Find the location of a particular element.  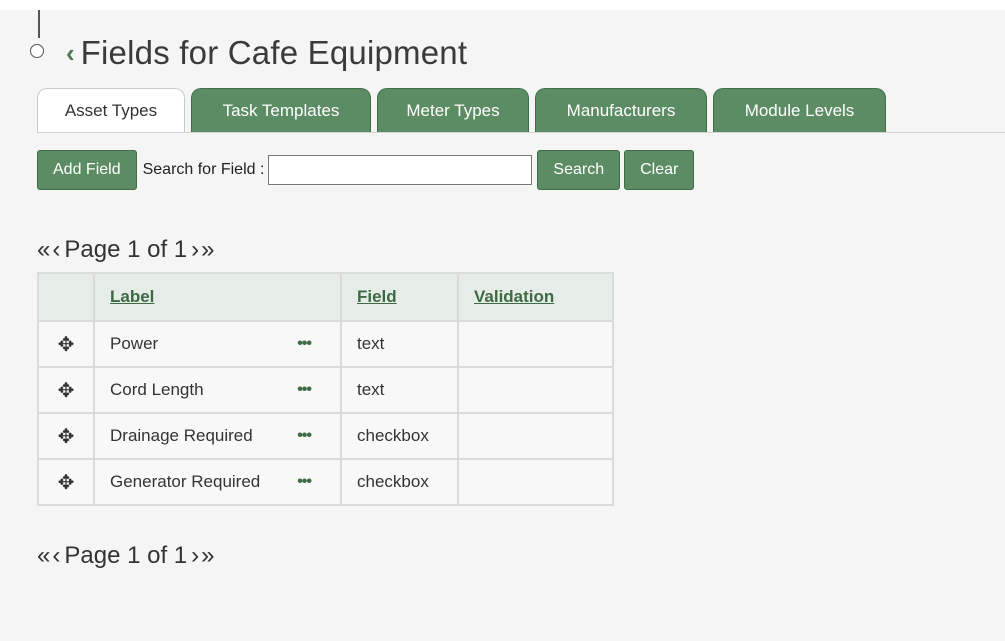

field-header: Field is located at coordinates (399, 297).